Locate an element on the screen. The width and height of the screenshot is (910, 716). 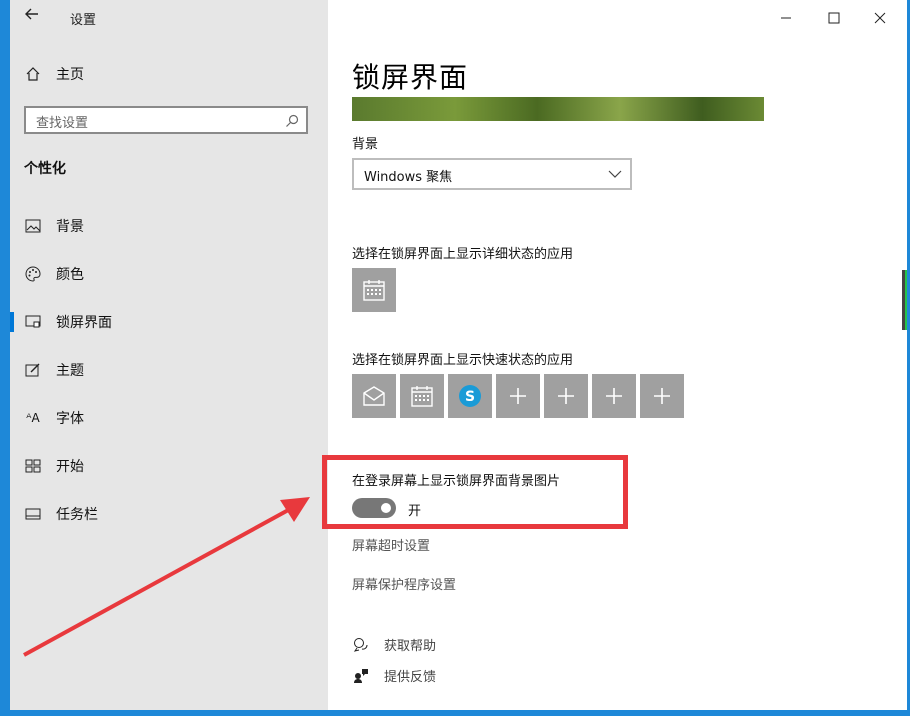
annotation-arrow is located at coordinates (166, 577).